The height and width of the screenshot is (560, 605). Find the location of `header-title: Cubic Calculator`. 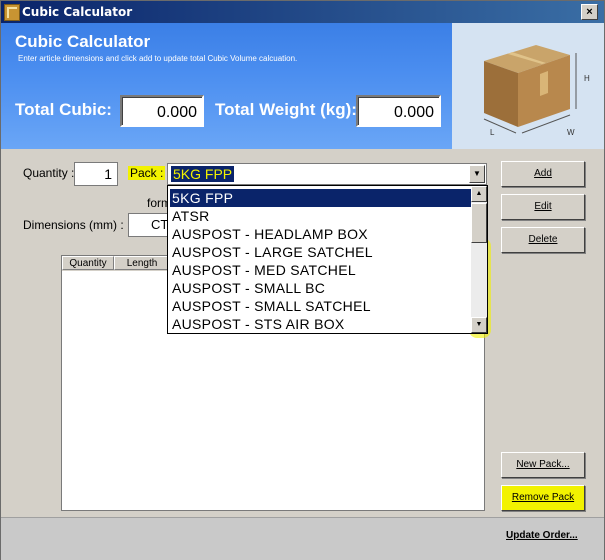

header-title: Cubic Calculator is located at coordinates (83, 41).